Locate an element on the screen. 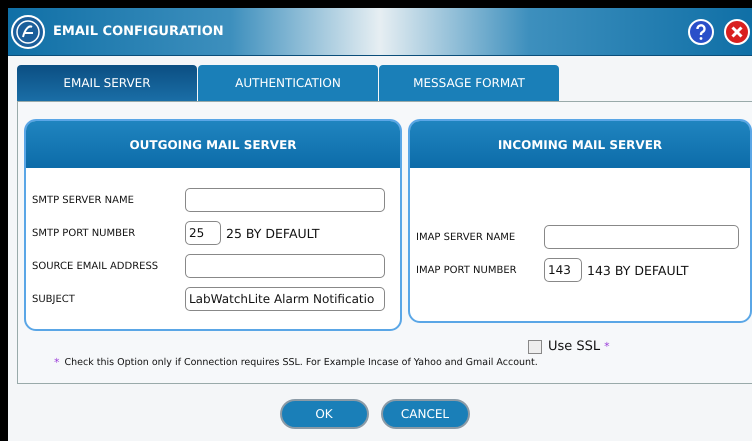 The height and width of the screenshot is (441, 752). field-label: SOURCE EMAIL ADDRESS is located at coordinates (96, 266).